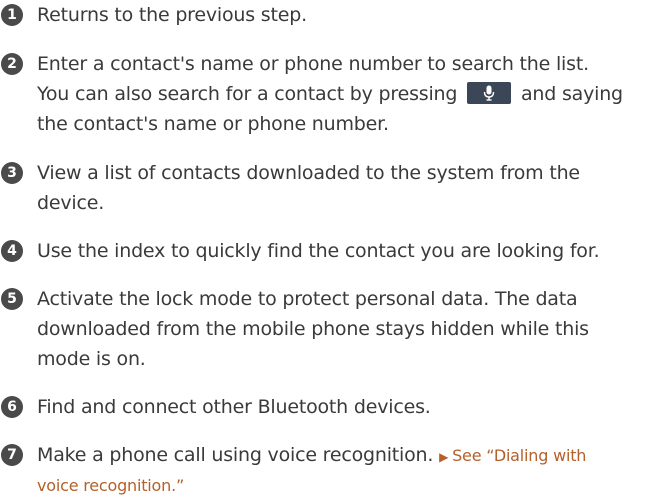 The width and height of the screenshot is (649, 501). I want to click on step-number-badge: 5, so click(12, 299).